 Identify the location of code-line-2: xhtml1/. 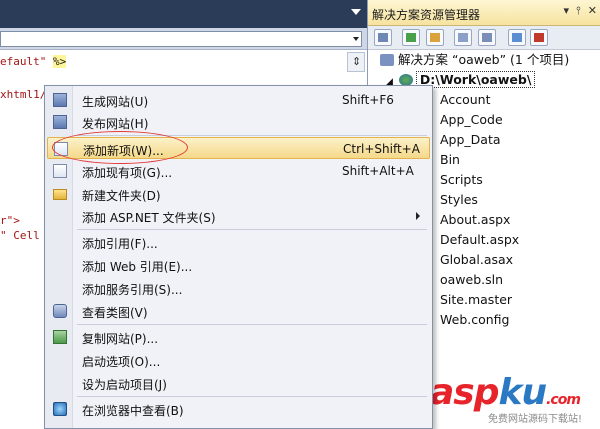
(23, 95).